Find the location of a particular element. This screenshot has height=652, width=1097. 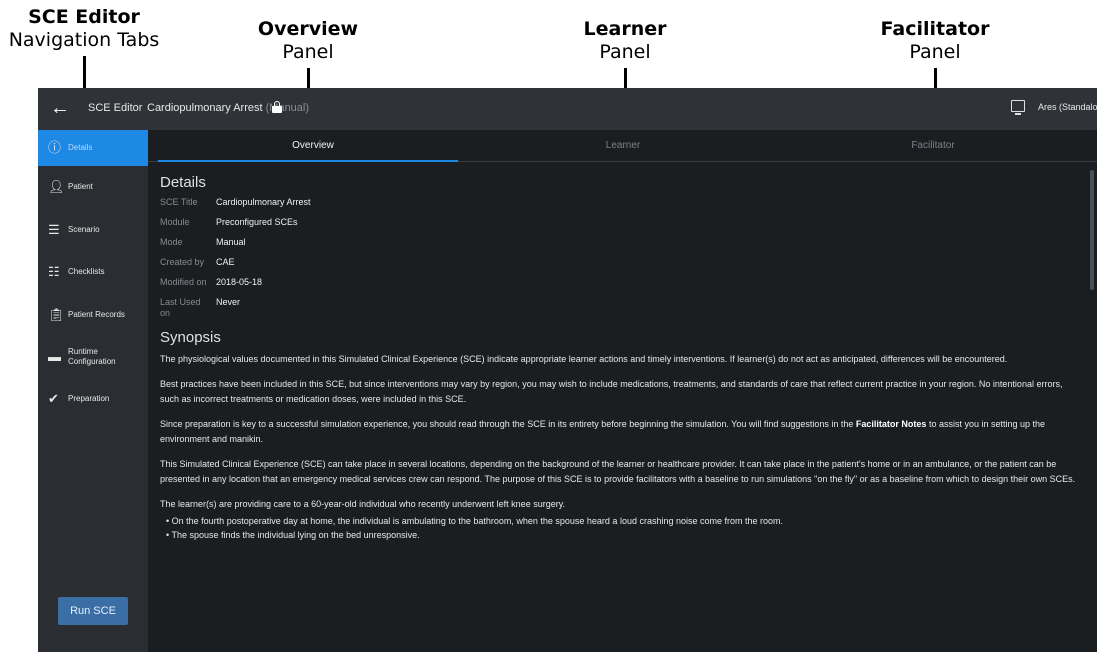

sidebar-item-preparation: ✔ Preparation is located at coordinates (93, 399).